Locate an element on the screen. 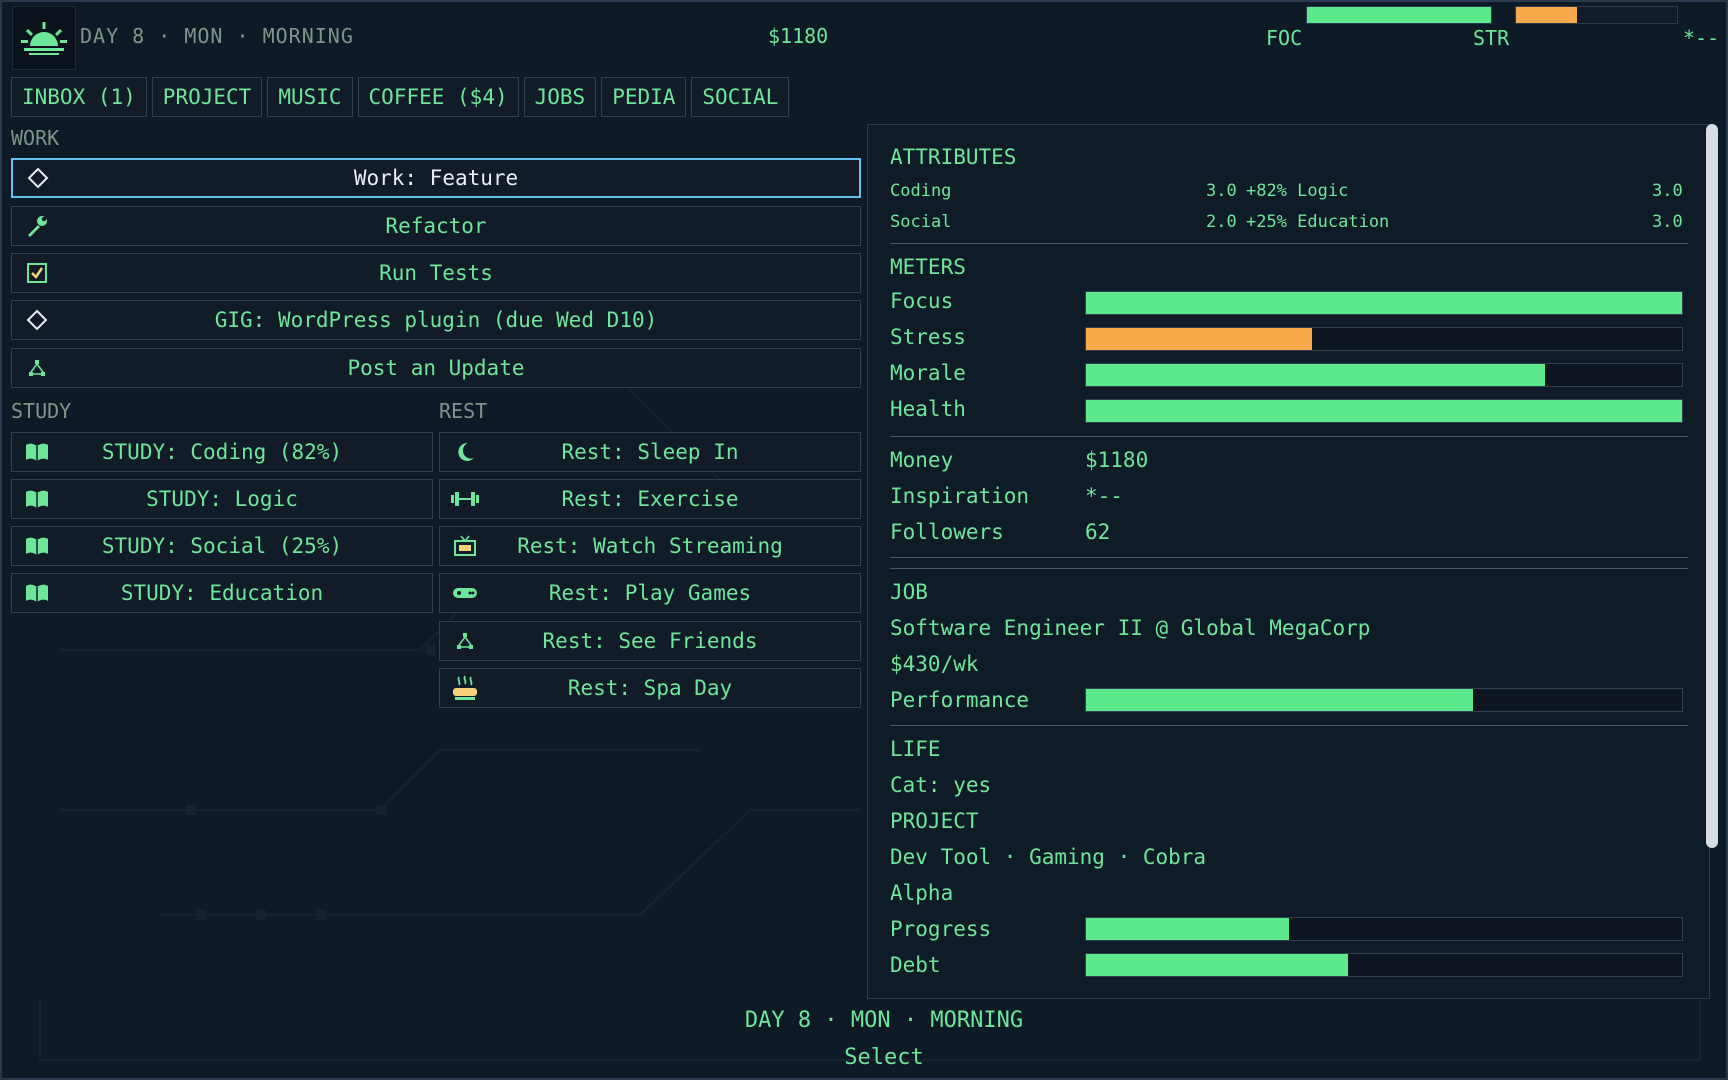 The image size is (1728, 1080). attribute-bonus: +82% Logic is located at coordinates (1297, 191).